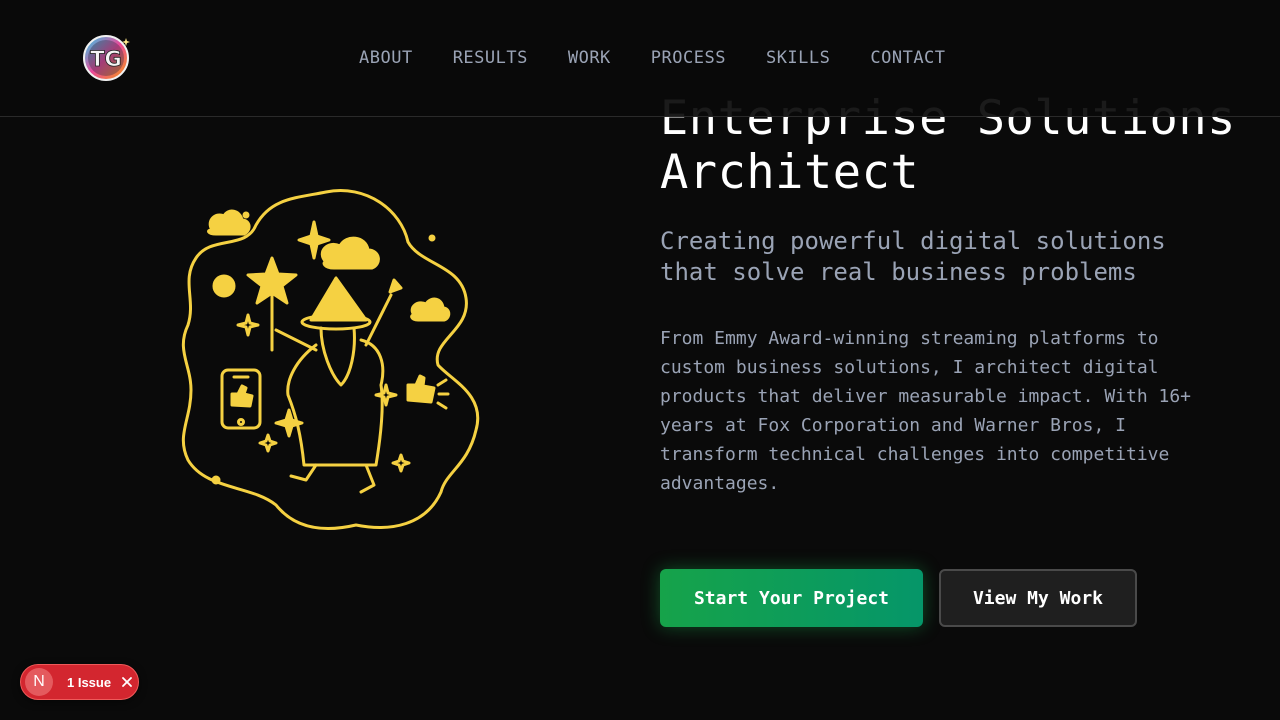 Image resolution: width=1280 pixels, height=720 pixels. What do you see at coordinates (1038, 598) in the screenshot?
I see `view-work-button: View My Work` at bounding box center [1038, 598].